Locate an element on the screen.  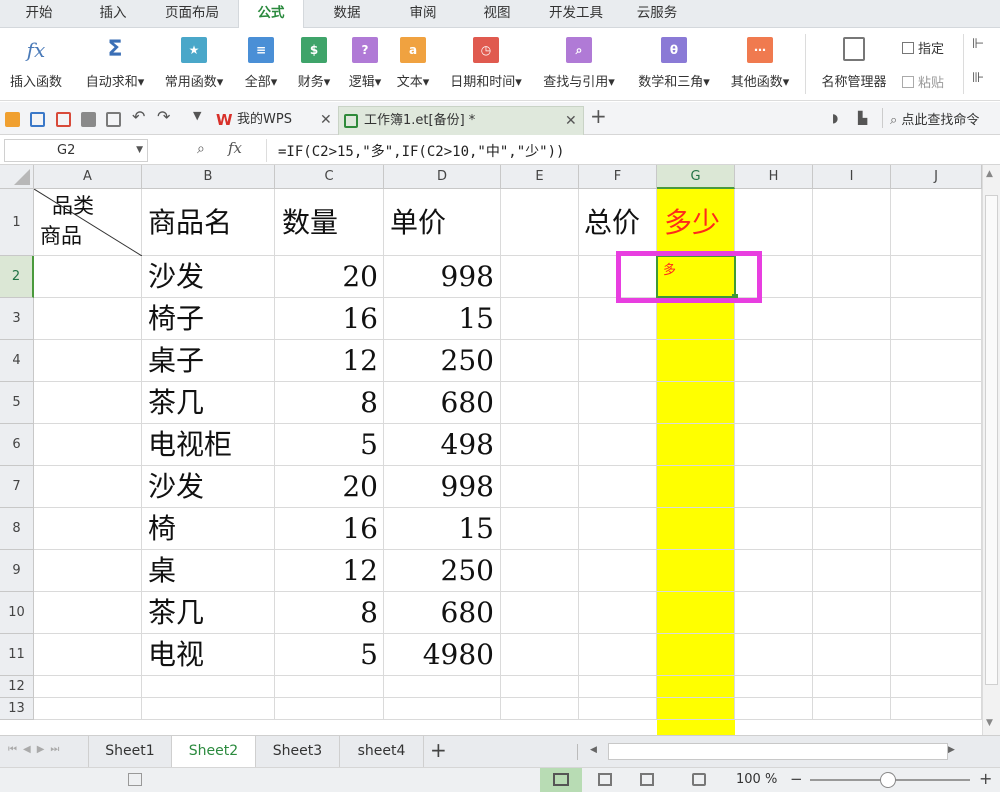
zoom-out-icon: − is located at coordinates (796, 779).